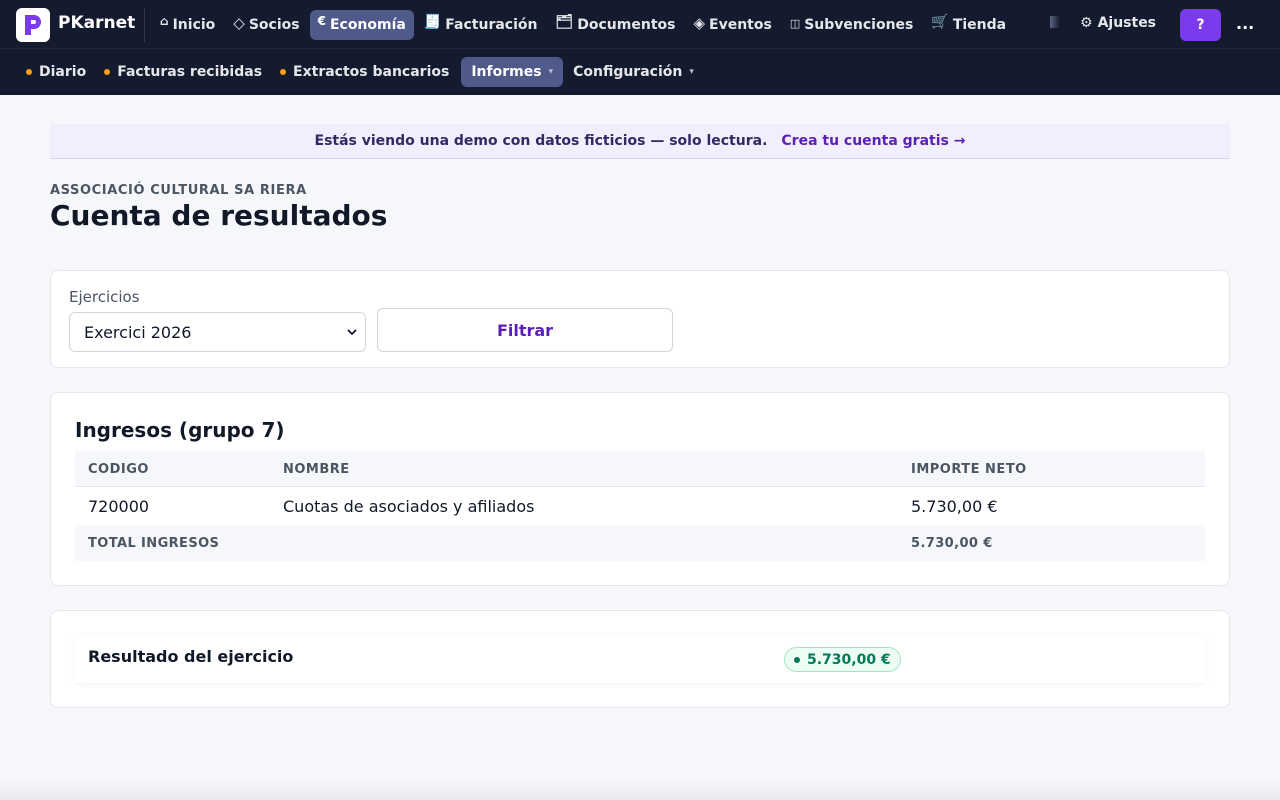  I want to click on table-header: CODIGO NOMBRE IMPORTE NETO, so click(640, 469).